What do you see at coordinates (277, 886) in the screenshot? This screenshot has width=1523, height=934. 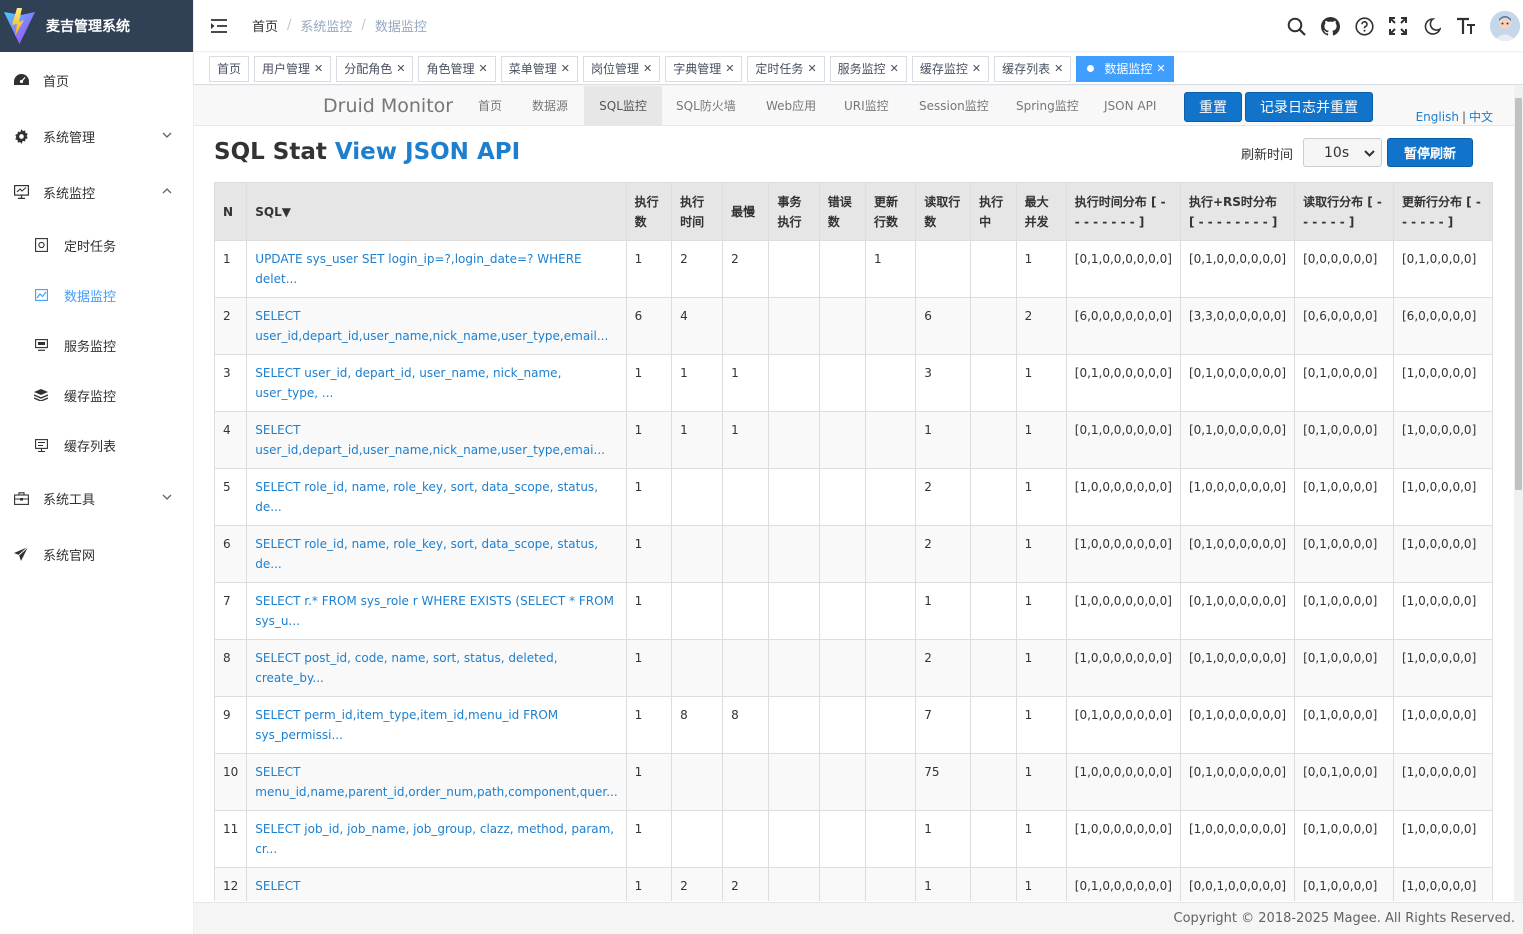 I see `sql-link: SELECT` at bounding box center [277, 886].